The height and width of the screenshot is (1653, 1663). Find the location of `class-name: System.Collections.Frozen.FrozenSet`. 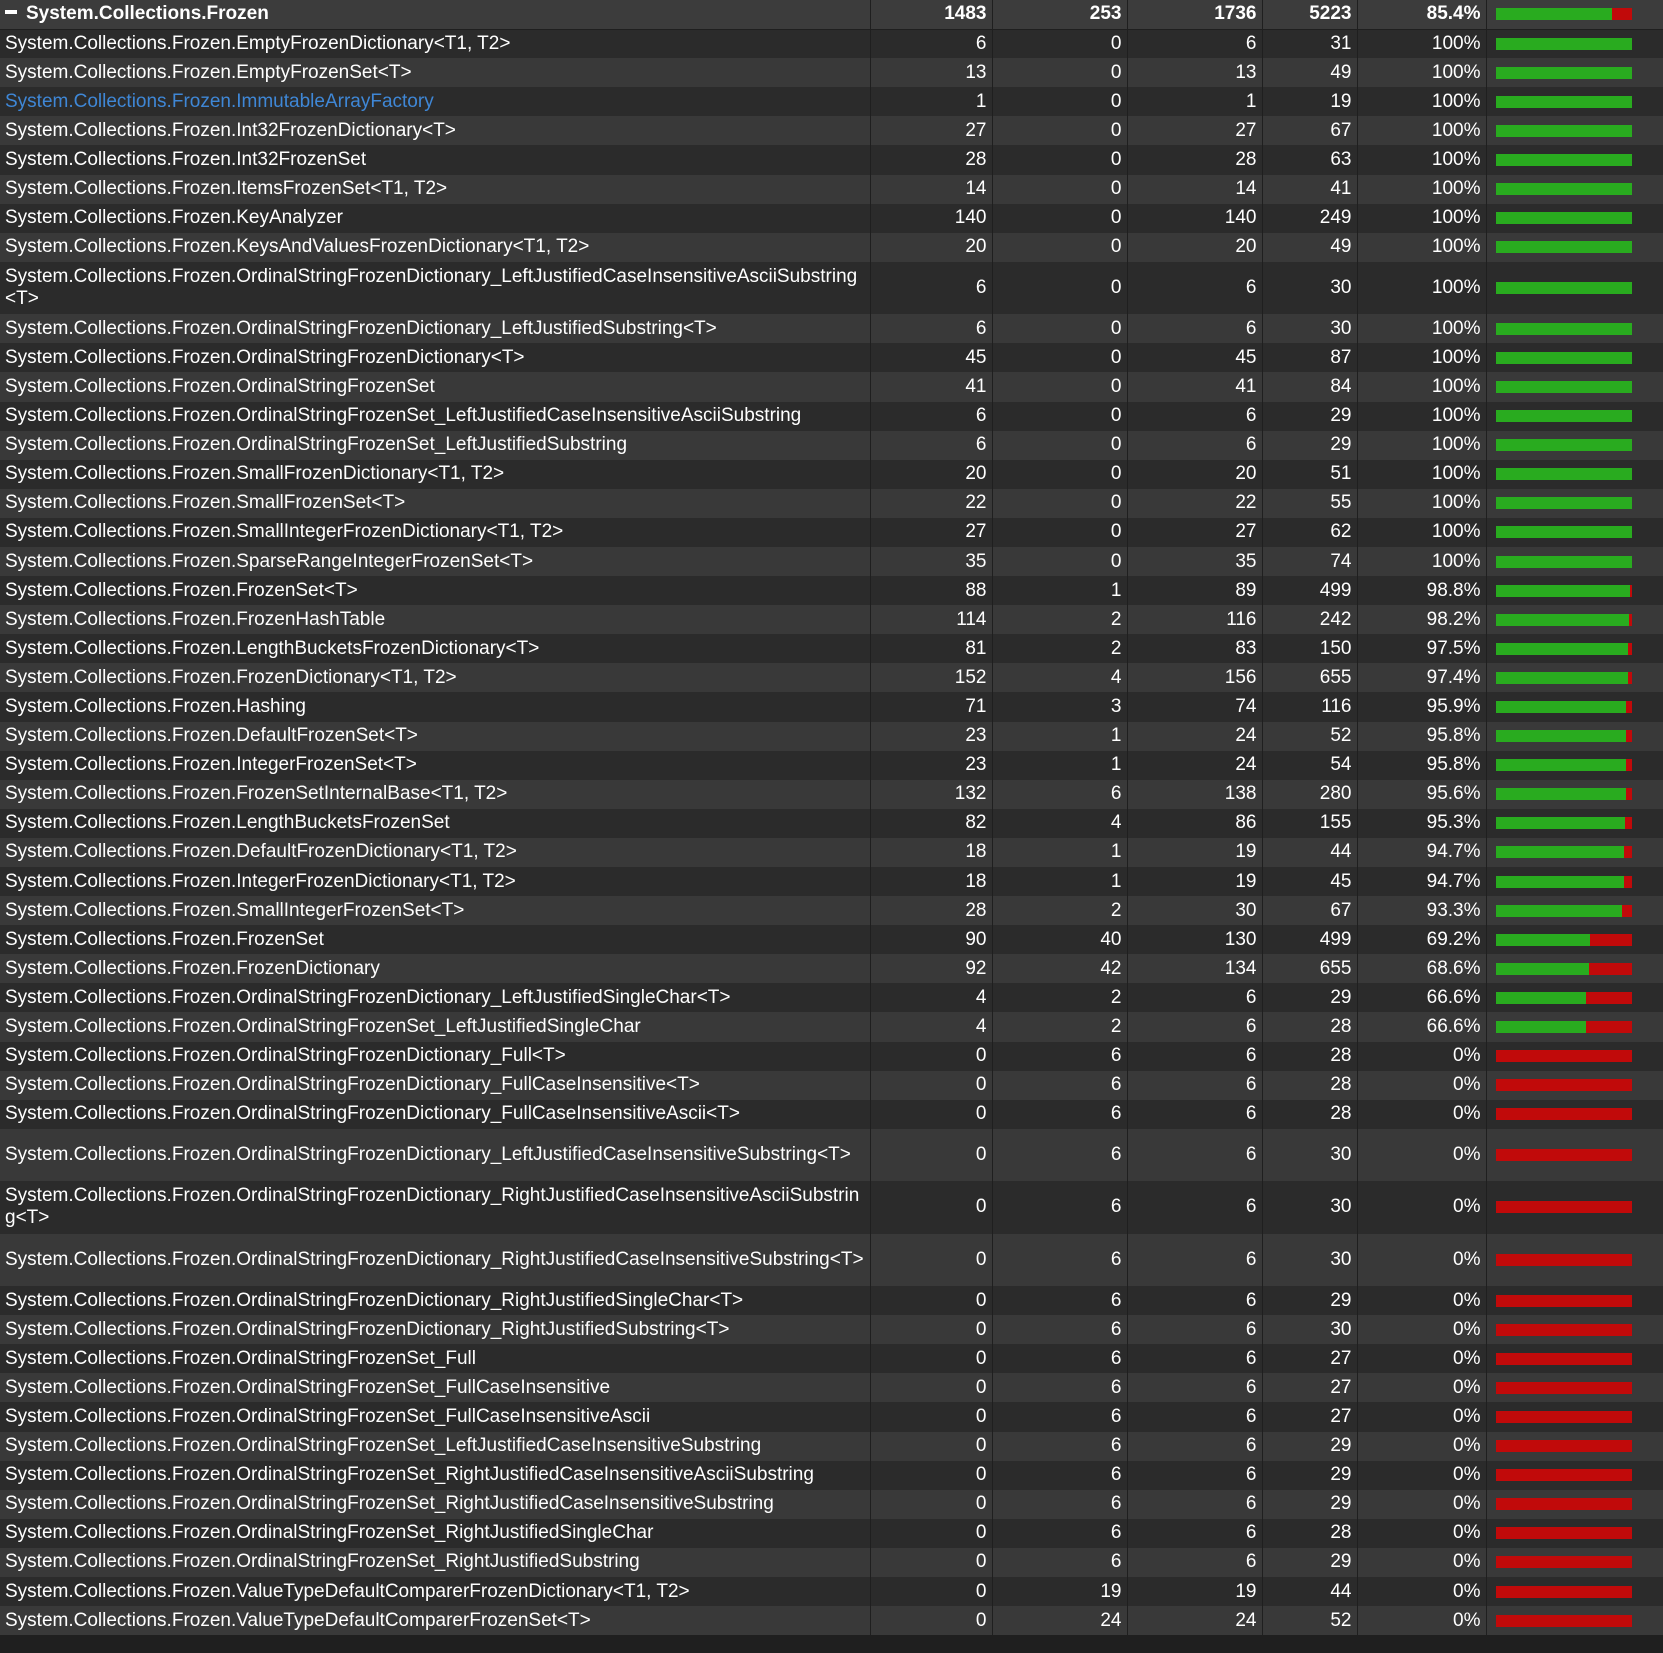

class-name: System.Collections.Frozen.FrozenSet is located at coordinates (164, 939).